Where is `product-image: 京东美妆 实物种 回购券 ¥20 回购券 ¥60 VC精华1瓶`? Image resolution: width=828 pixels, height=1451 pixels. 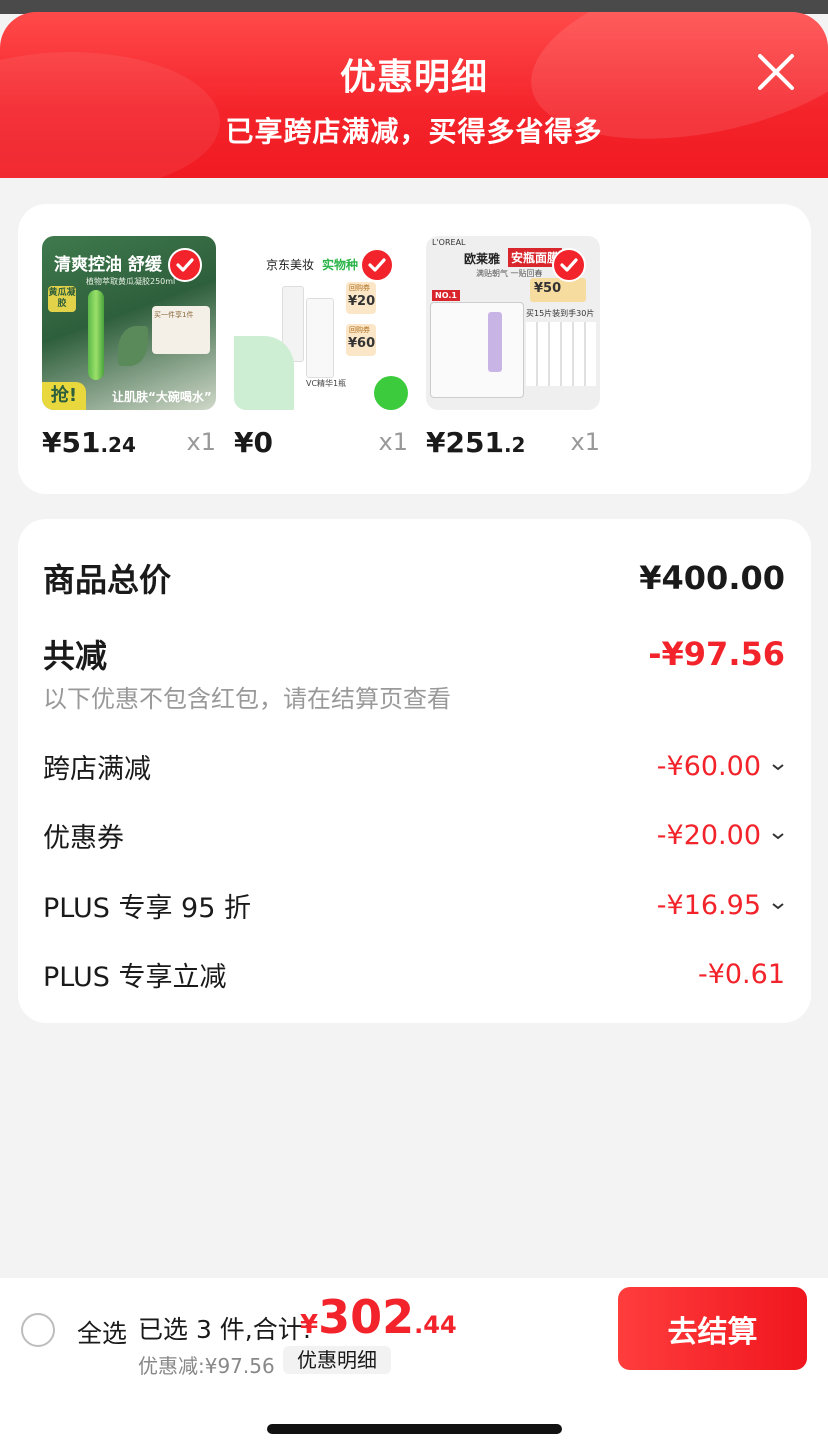 product-image: 京东美妆 实物种 回购券 ¥20 回购券 ¥60 VC精华1瓶 is located at coordinates (321, 323).